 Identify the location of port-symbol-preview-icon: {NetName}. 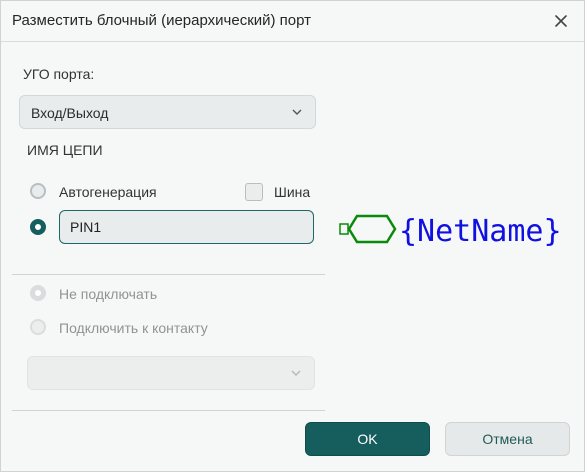
(450, 231).